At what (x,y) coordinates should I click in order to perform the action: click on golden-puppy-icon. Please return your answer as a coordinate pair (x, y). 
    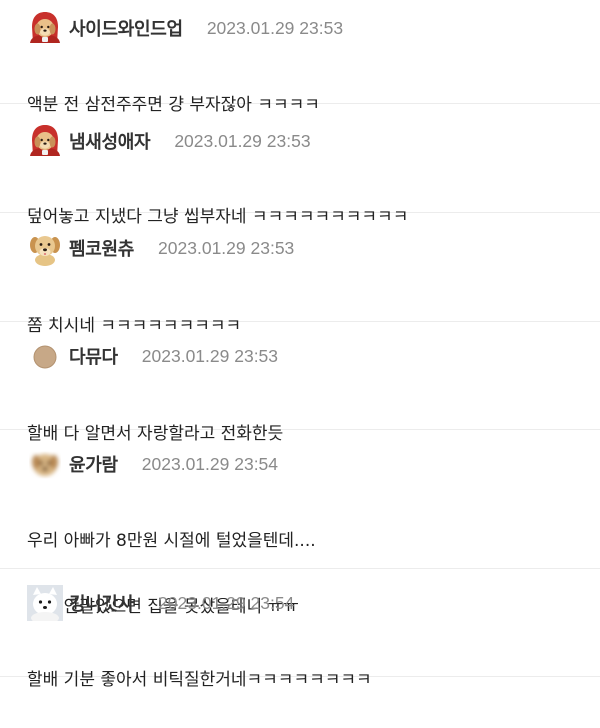
    Looking at the image, I should click on (45, 248).